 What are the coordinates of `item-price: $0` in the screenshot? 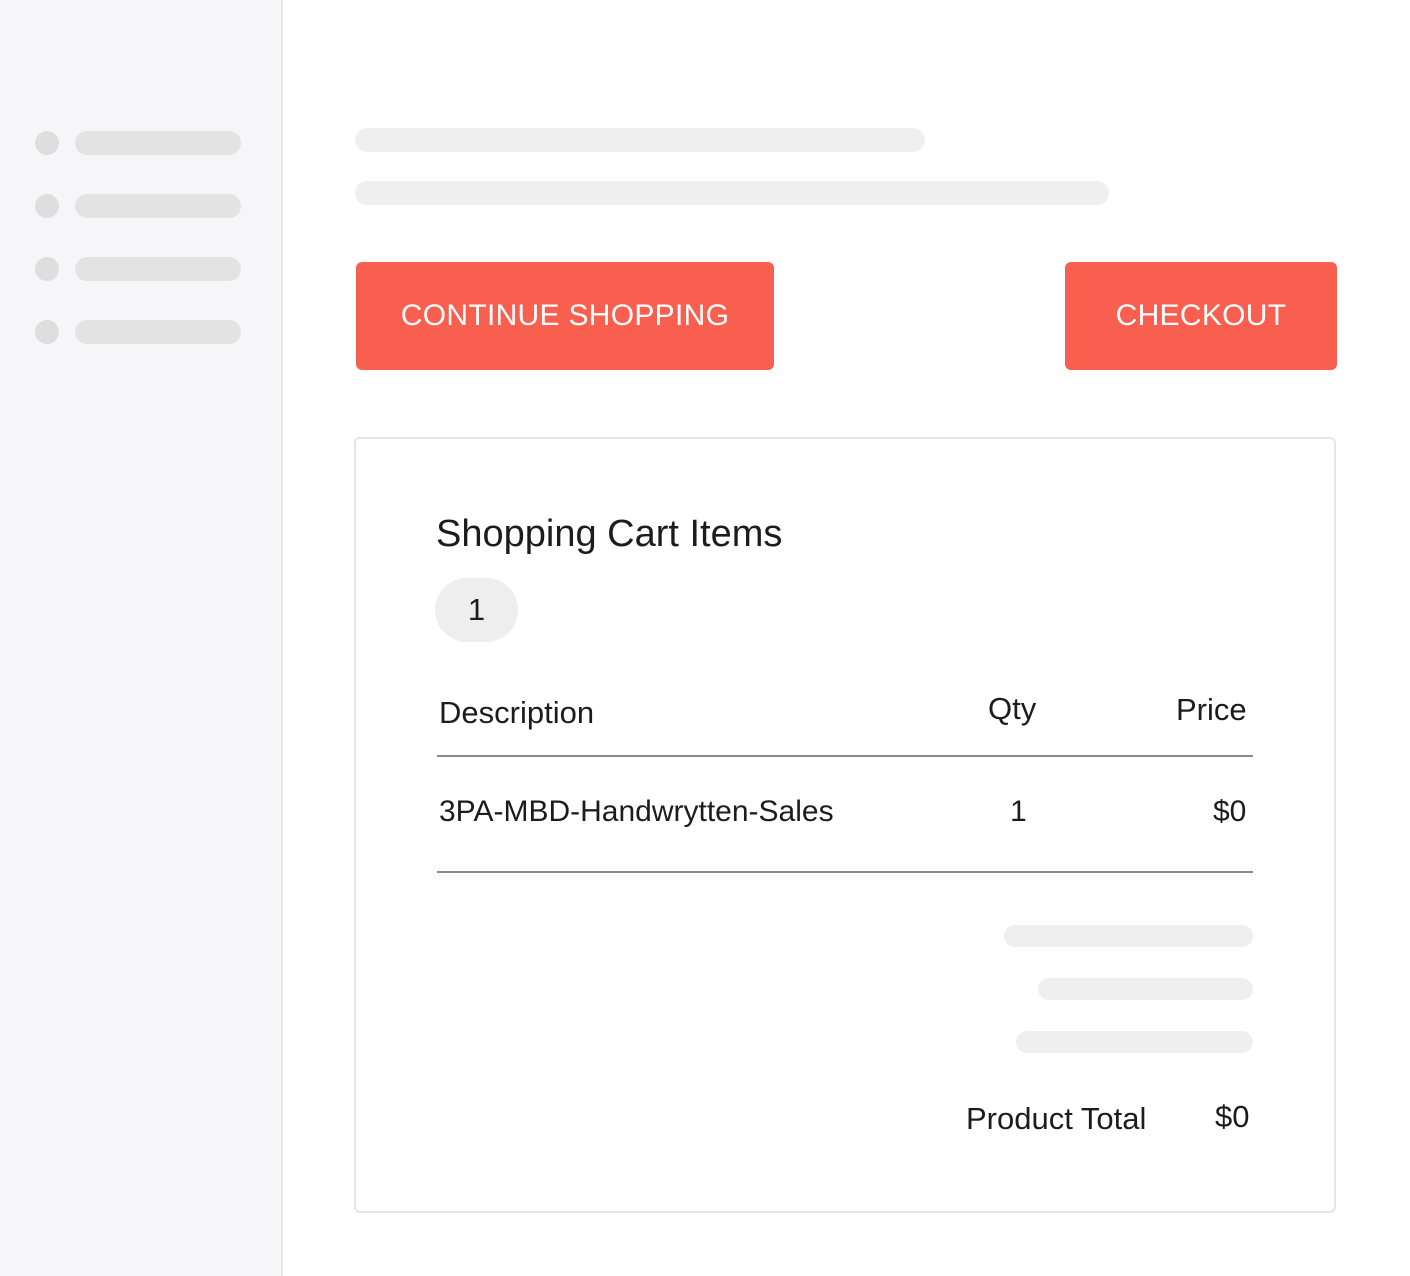 It's located at (1230, 811).